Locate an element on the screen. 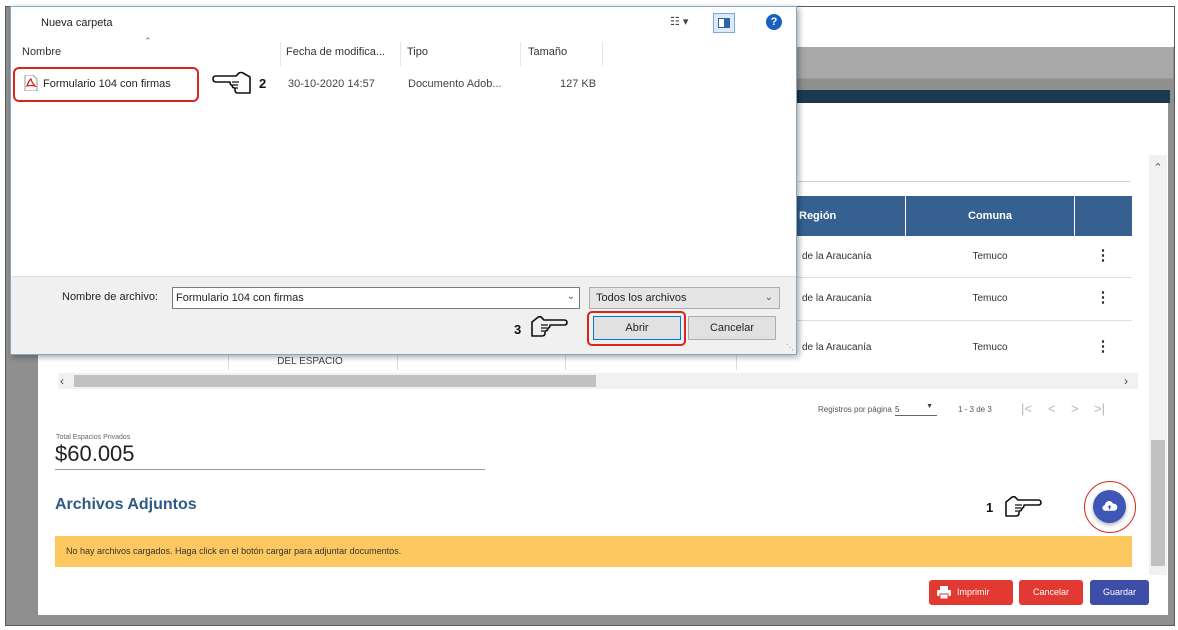 The height and width of the screenshot is (630, 1178). sort-ascending-icon: ⌃ is located at coordinates (148, 41).